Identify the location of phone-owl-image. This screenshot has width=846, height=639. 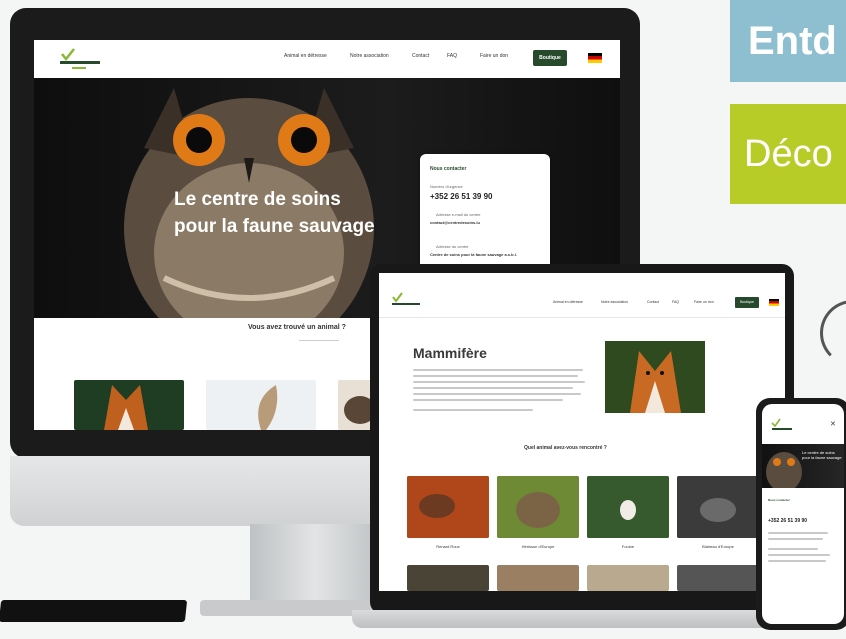
(784, 472).